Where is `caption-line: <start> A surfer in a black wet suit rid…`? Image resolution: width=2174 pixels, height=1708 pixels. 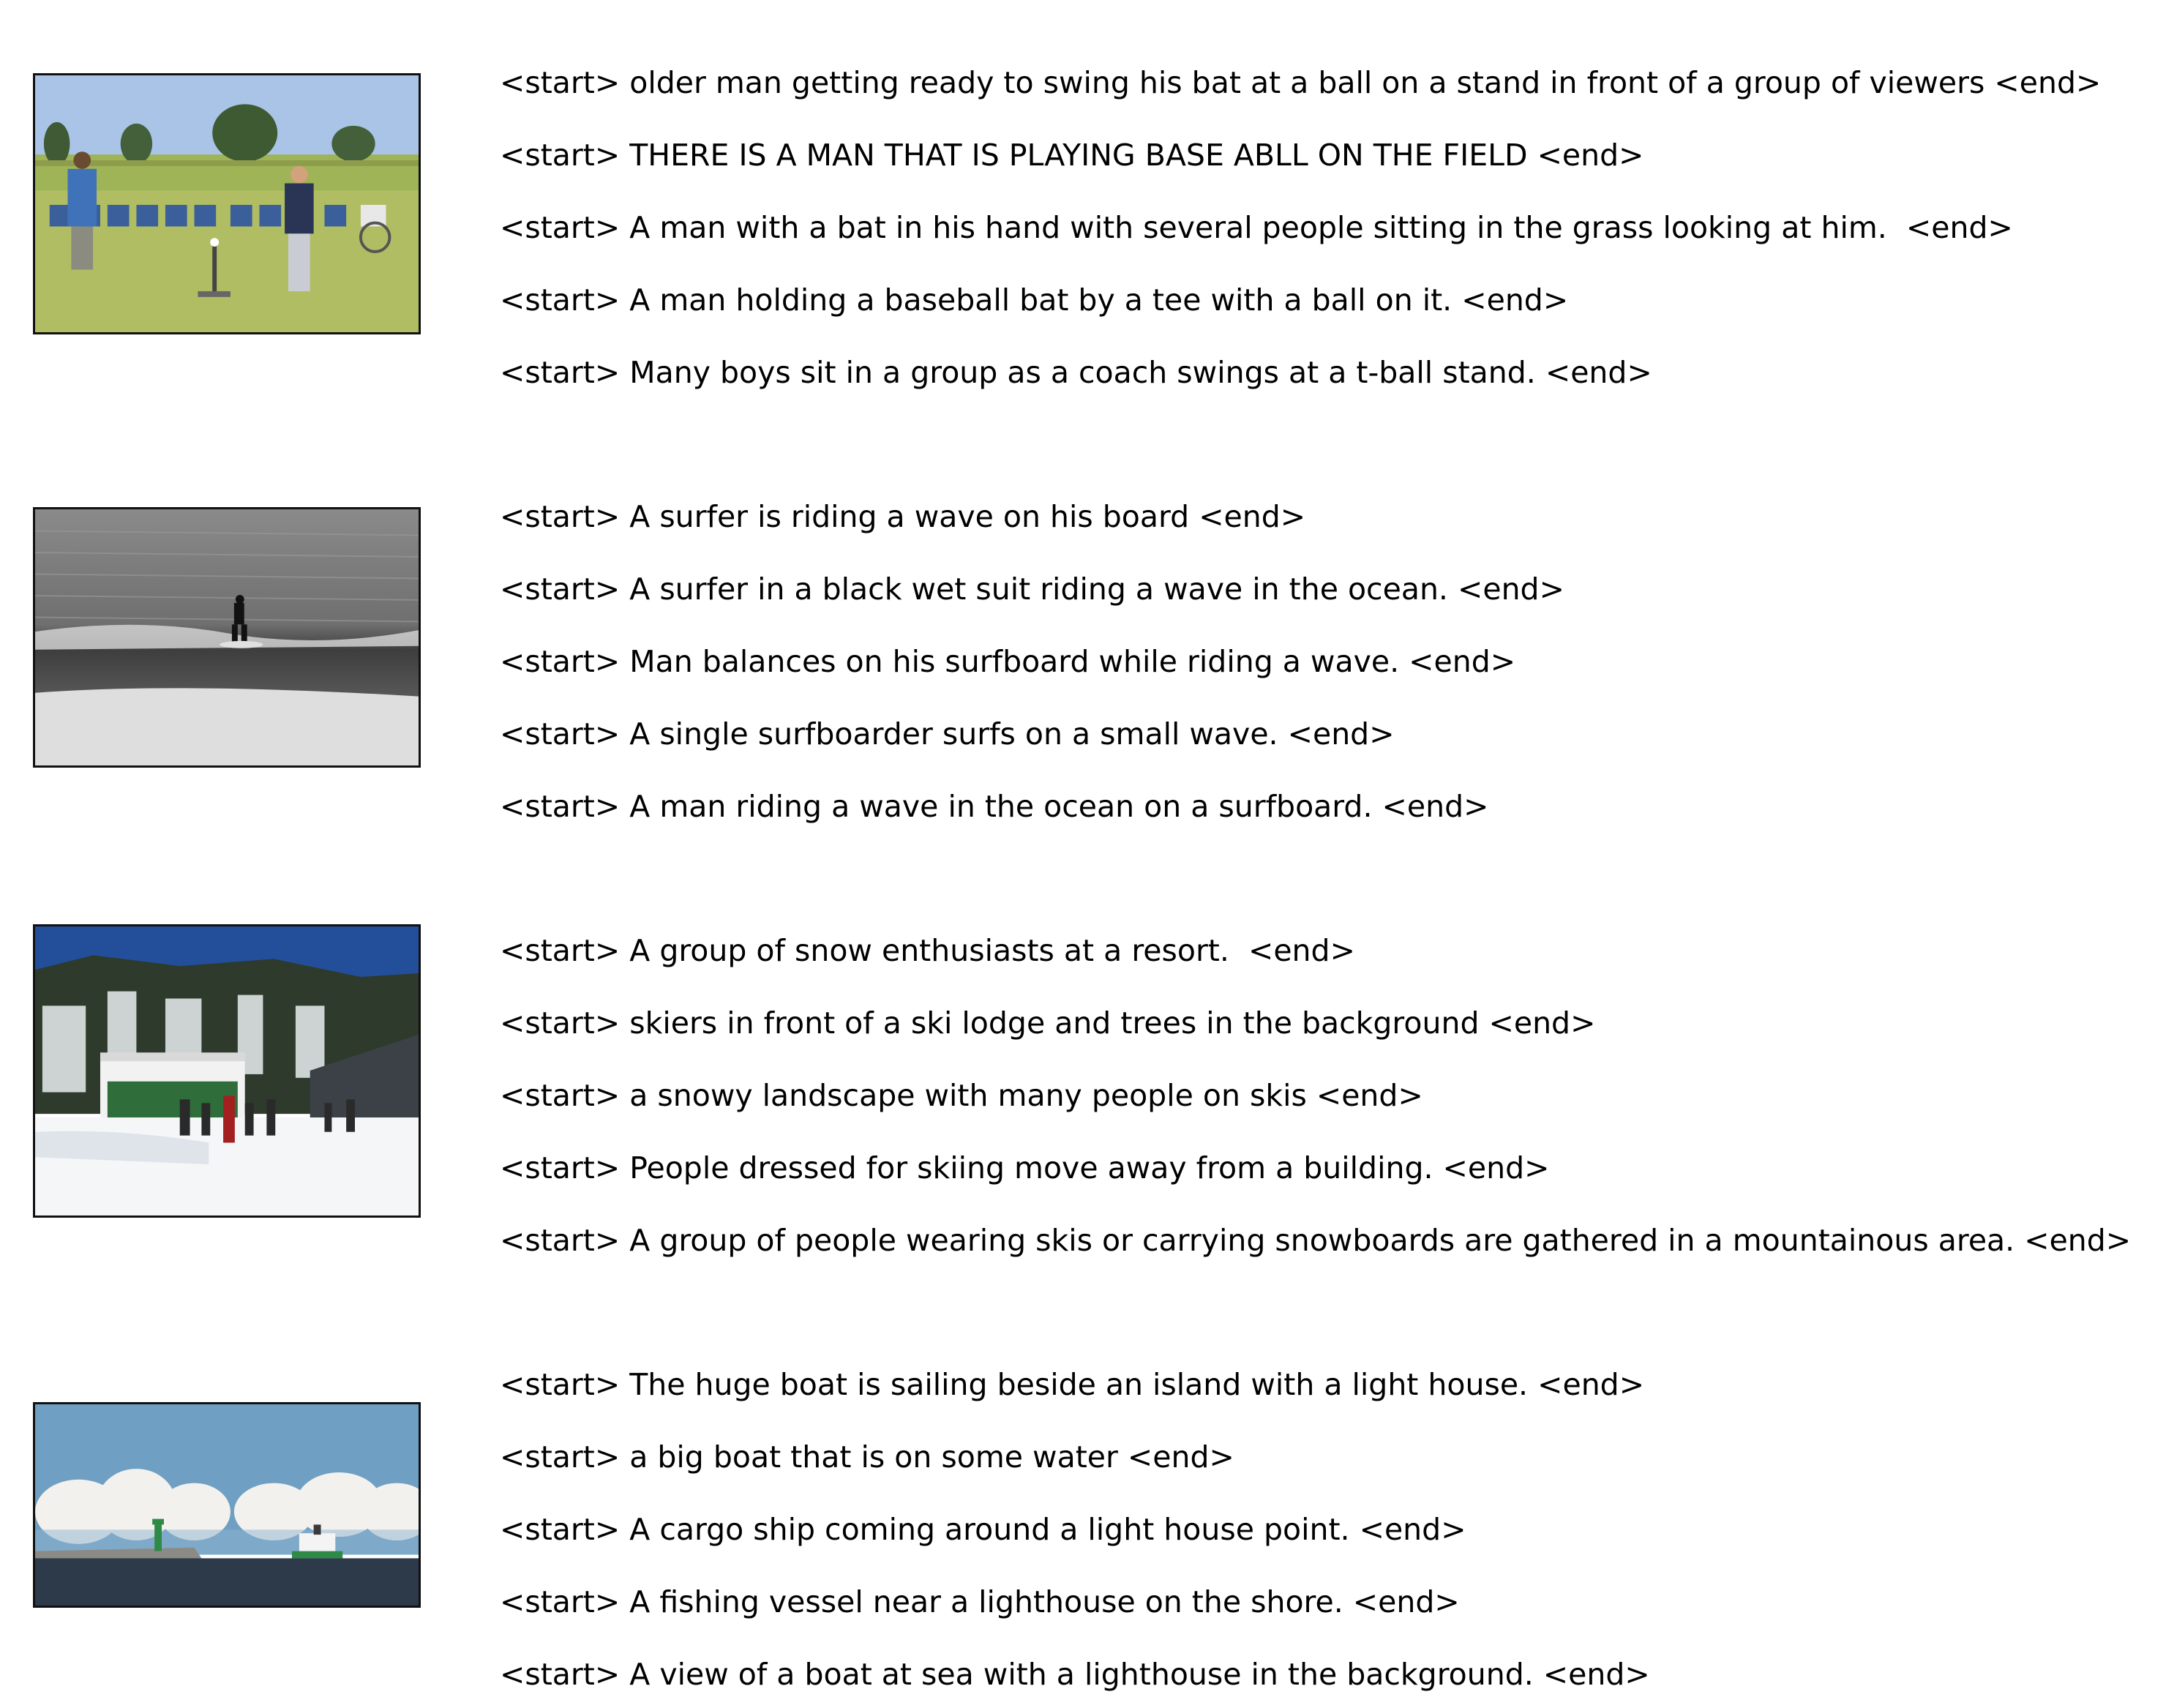
caption-line: <start> A surfer in a black wet suit rid… is located at coordinates (1032, 589).